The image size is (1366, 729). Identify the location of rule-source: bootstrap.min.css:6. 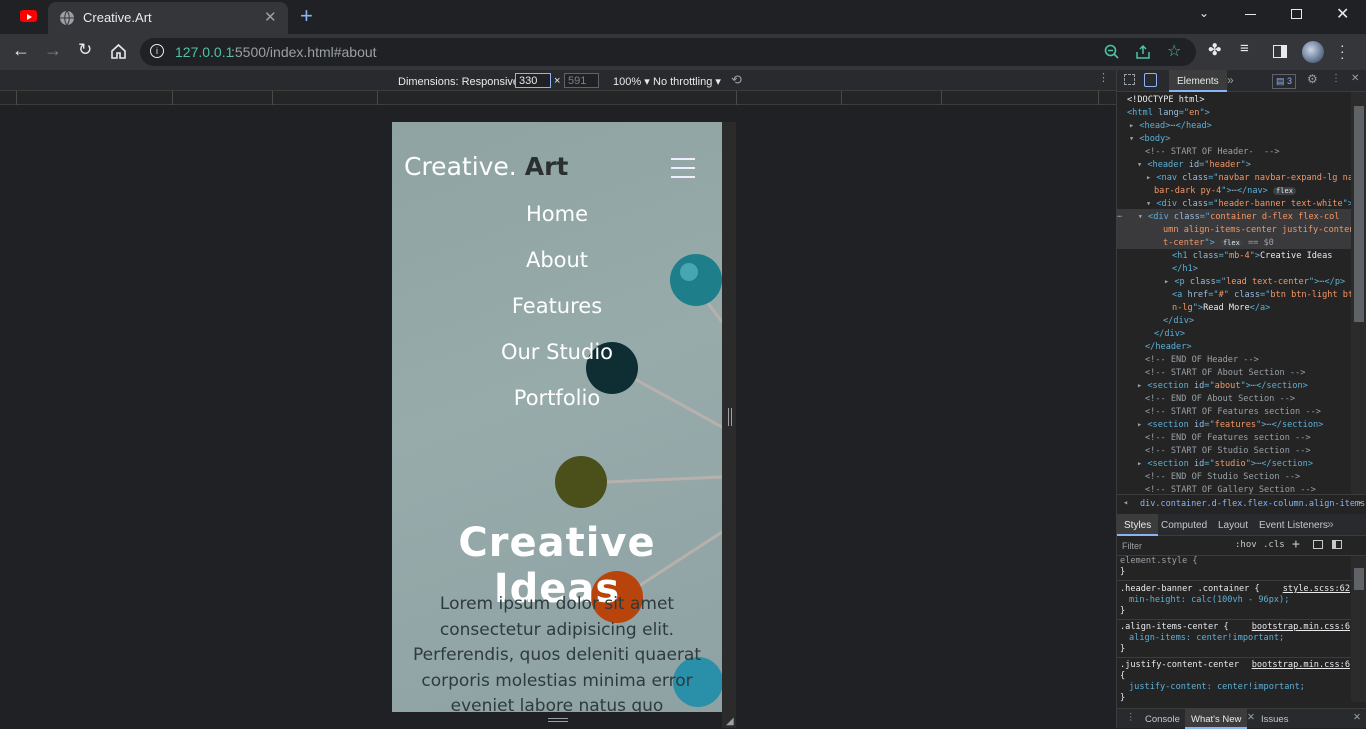
(1301, 627).